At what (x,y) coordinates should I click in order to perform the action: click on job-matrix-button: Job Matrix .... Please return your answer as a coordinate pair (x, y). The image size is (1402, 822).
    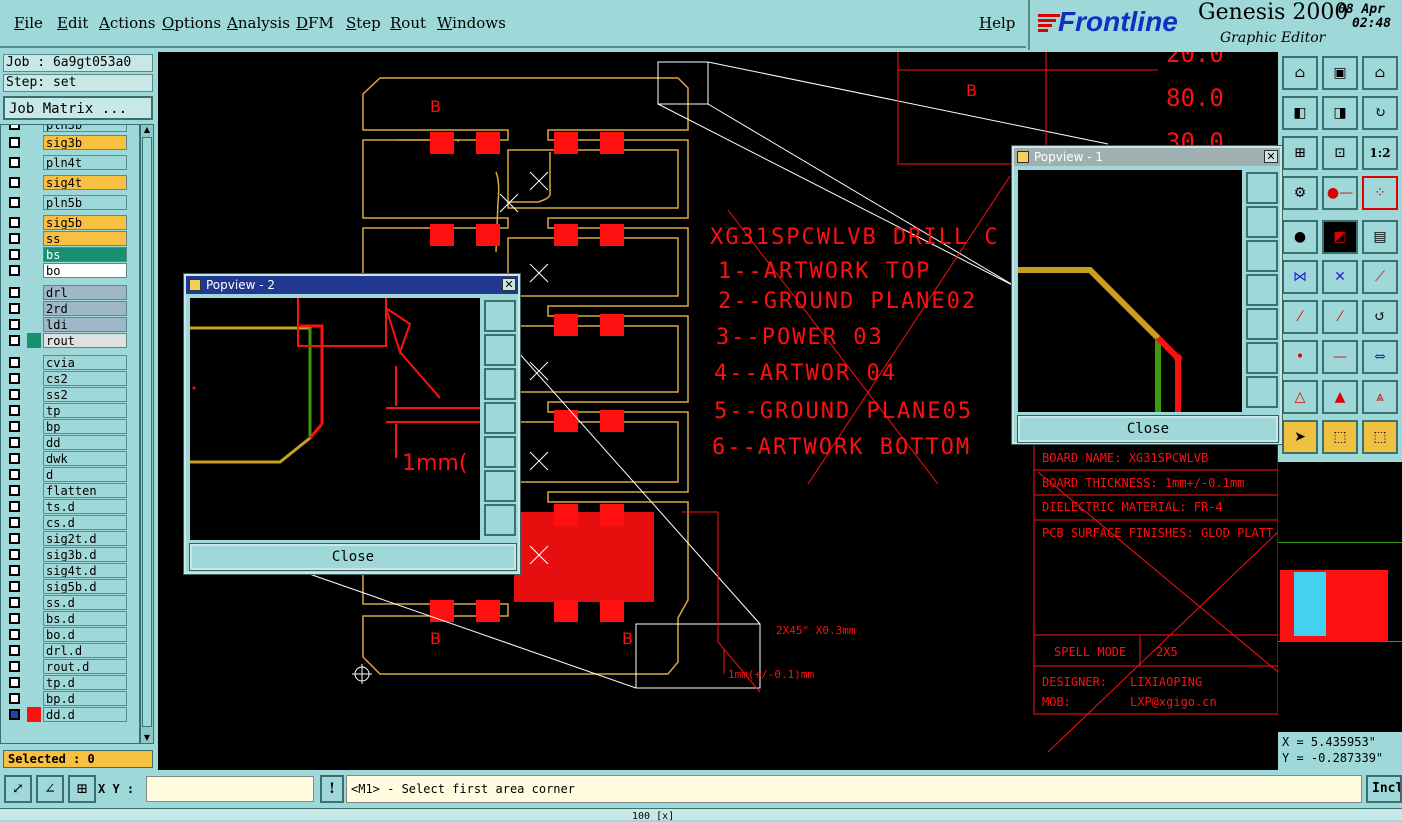
    Looking at the image, I should click on (78, 108).